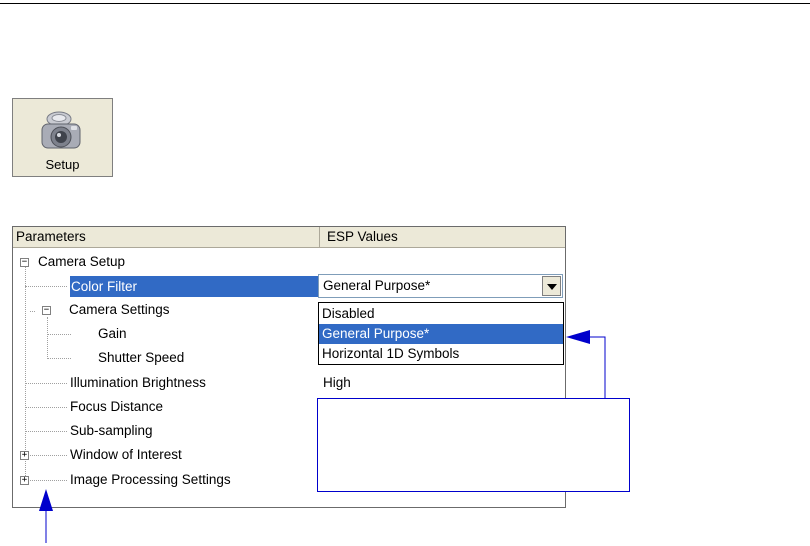 Image resolution: width=810 pixels, height=546 pixels. What do you see at coordinates (578, 337) in the screenshot?
I see `callout-arrowhead` at bounding box center [578, 337].